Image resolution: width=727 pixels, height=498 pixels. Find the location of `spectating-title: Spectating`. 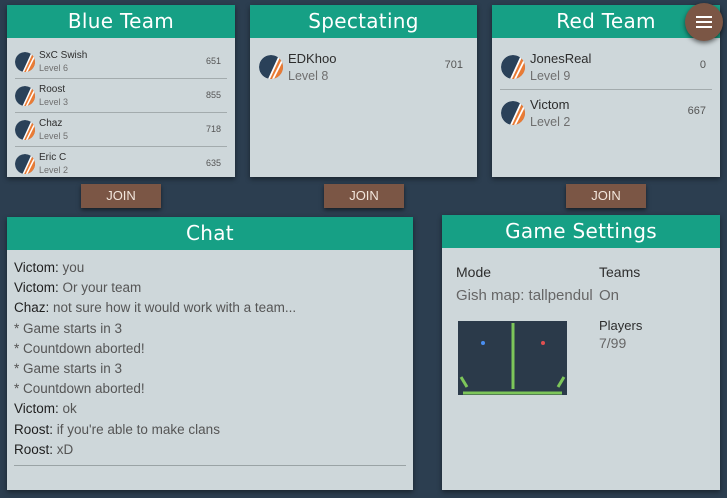

spectating-title: Spectating is located at coordinates (363, 21).